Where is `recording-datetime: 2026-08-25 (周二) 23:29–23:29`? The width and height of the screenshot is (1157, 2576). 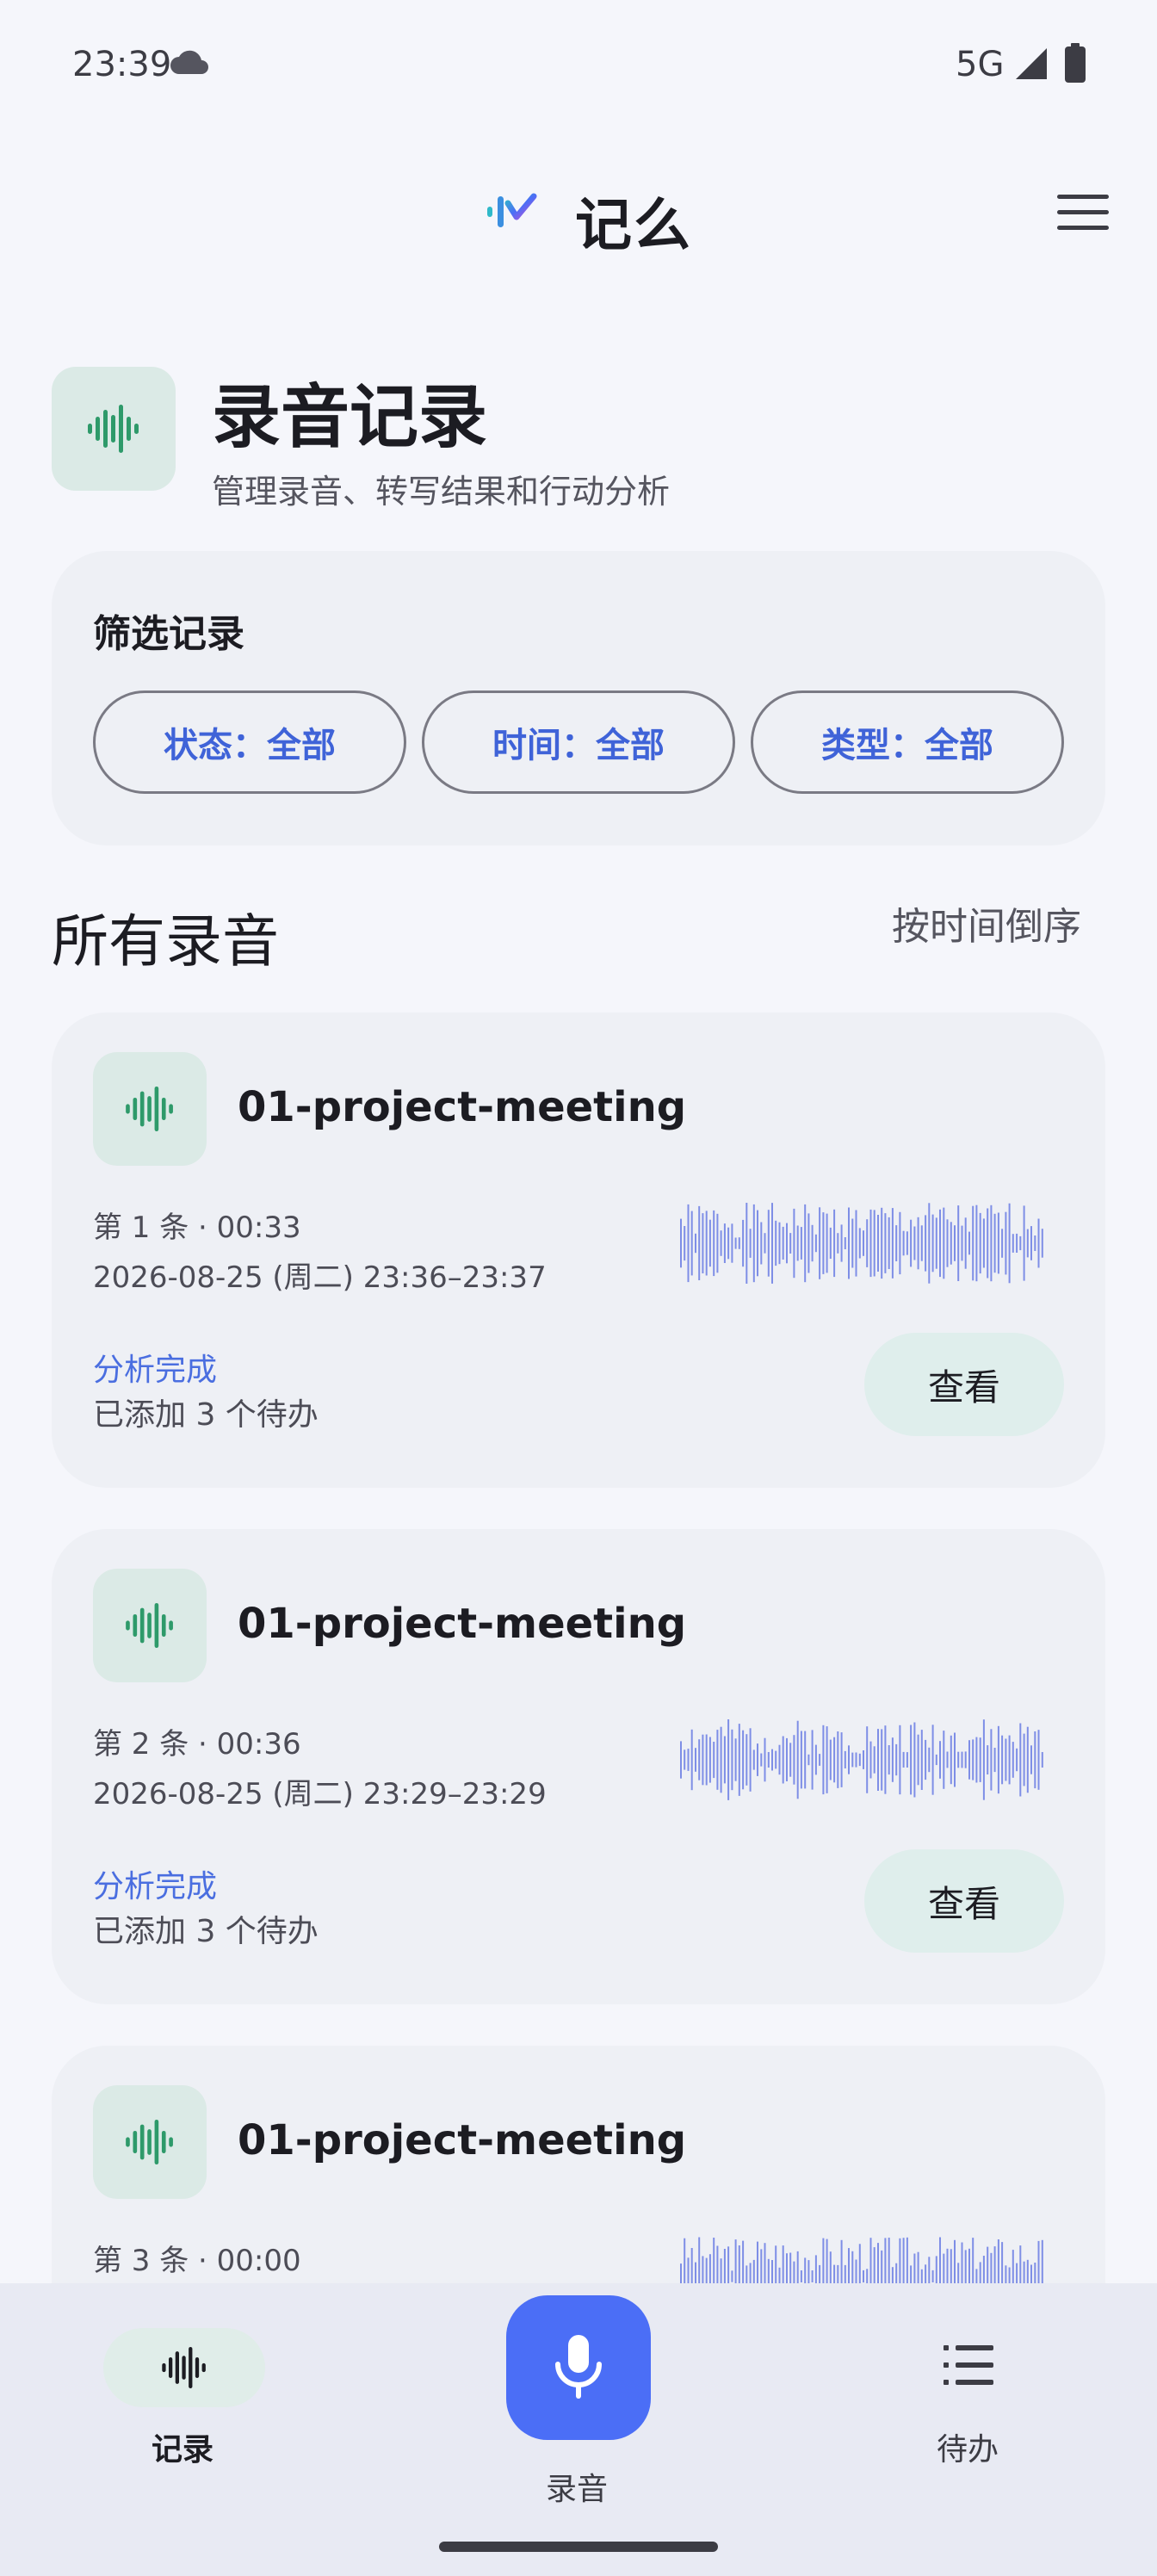
recording-datetime: 2026-08-25 (周二) 23:29–23:29 is located at coordinates (320, 1794).